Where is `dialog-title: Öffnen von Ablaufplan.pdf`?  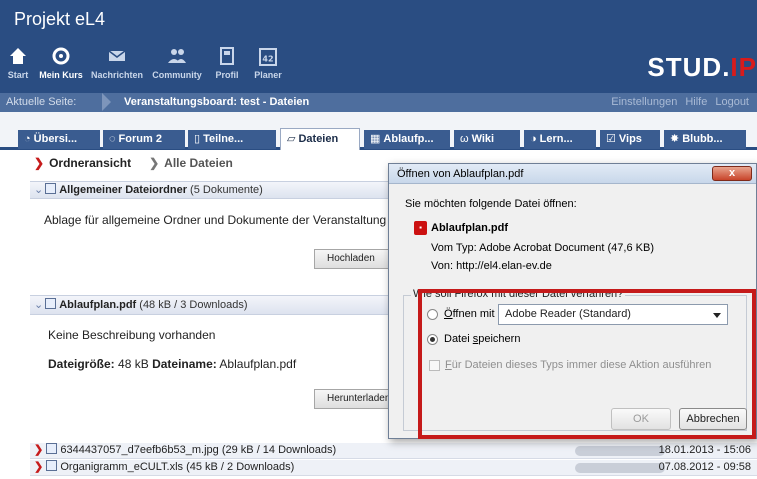
dialog-title: Öffnen von Ablaufplan.pdf is located at coordinates (460, 174).